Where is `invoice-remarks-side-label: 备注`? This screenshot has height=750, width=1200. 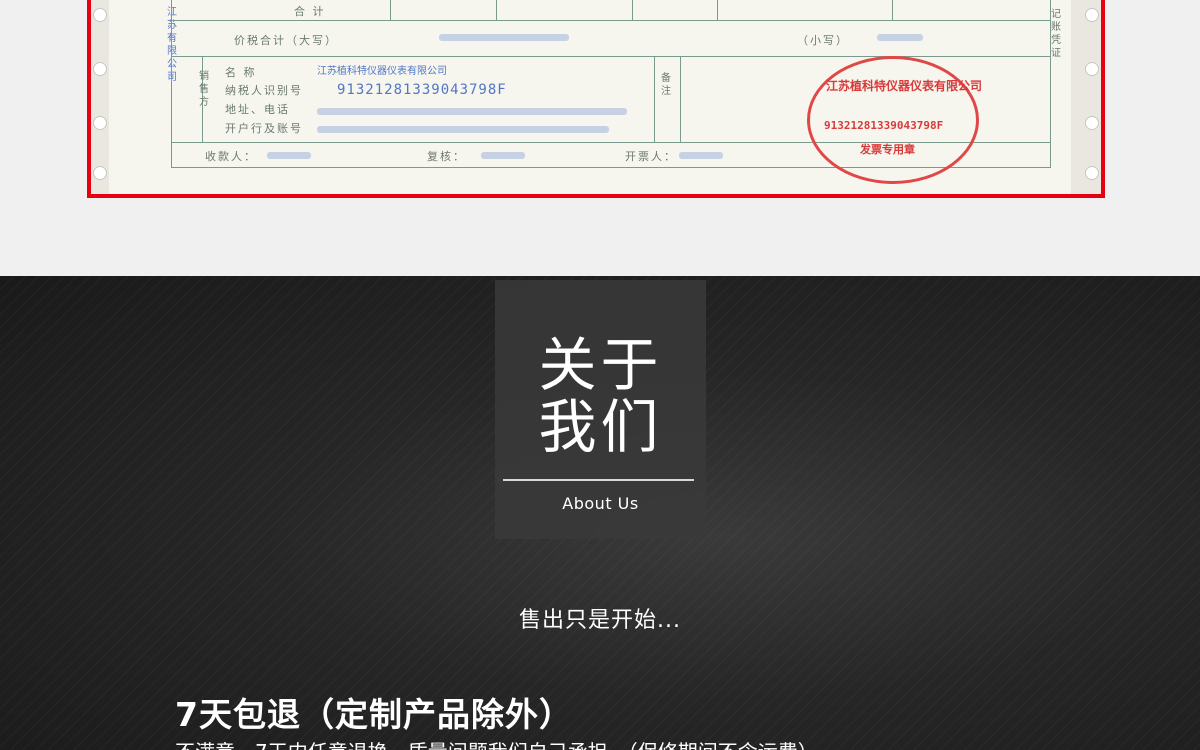 invoice-remarks-side-label: 备注 is located at coordinates (666, 85).